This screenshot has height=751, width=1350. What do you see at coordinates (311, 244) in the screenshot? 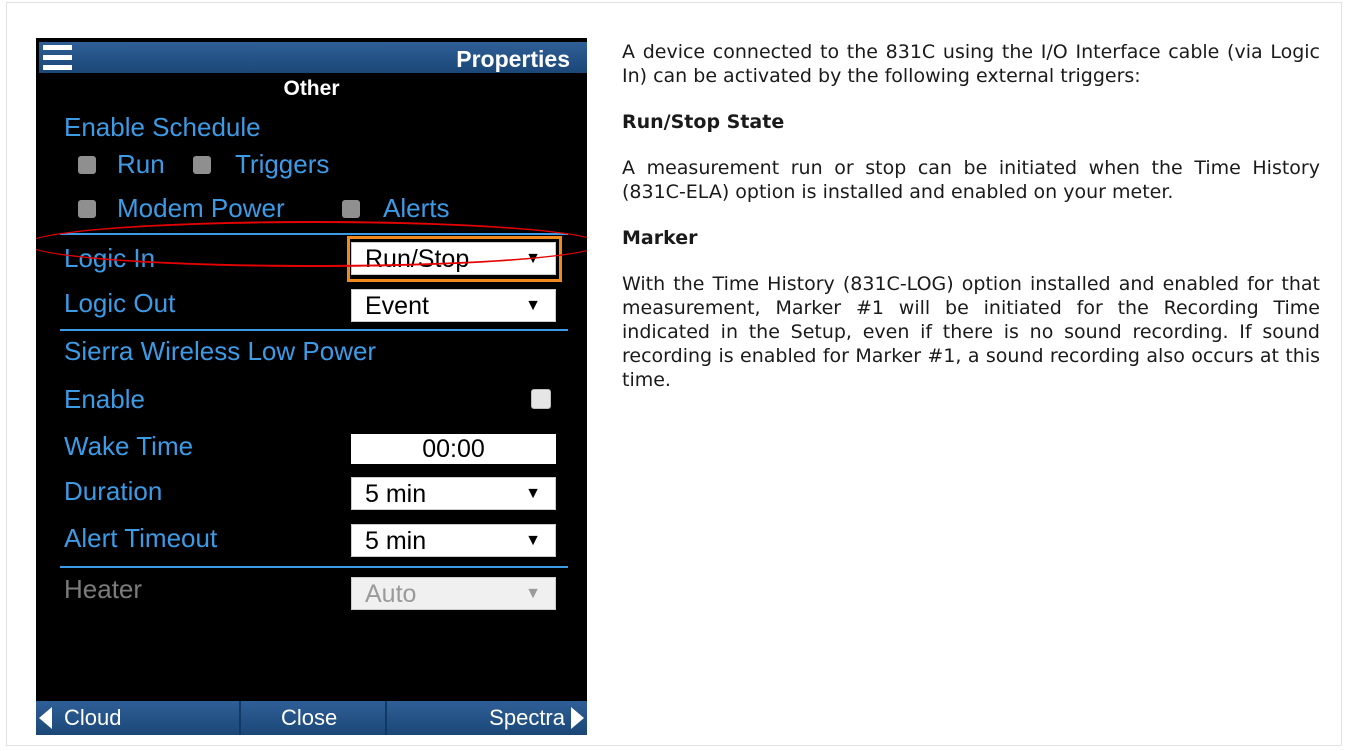
I see `annotation-ellipse` at bounding box center [311, 244].